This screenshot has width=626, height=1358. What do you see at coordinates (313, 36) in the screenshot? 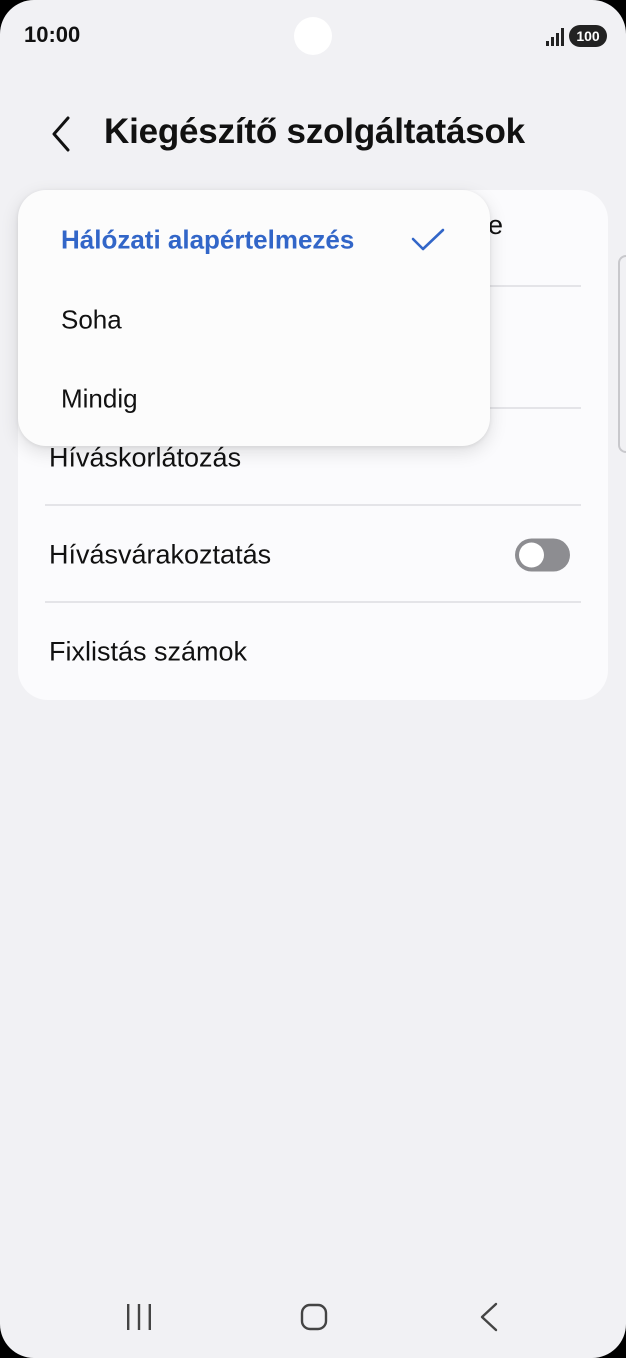
I see `camera-hole` at bounding box center [313, 36].